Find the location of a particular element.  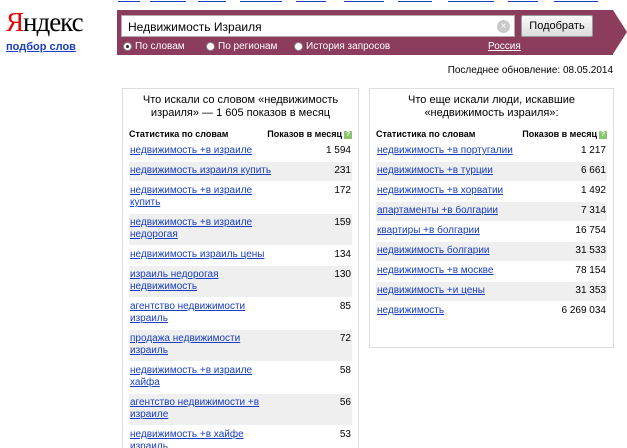

table-row: недвижимость 6 269 034 is located at coordinates (491, 311).